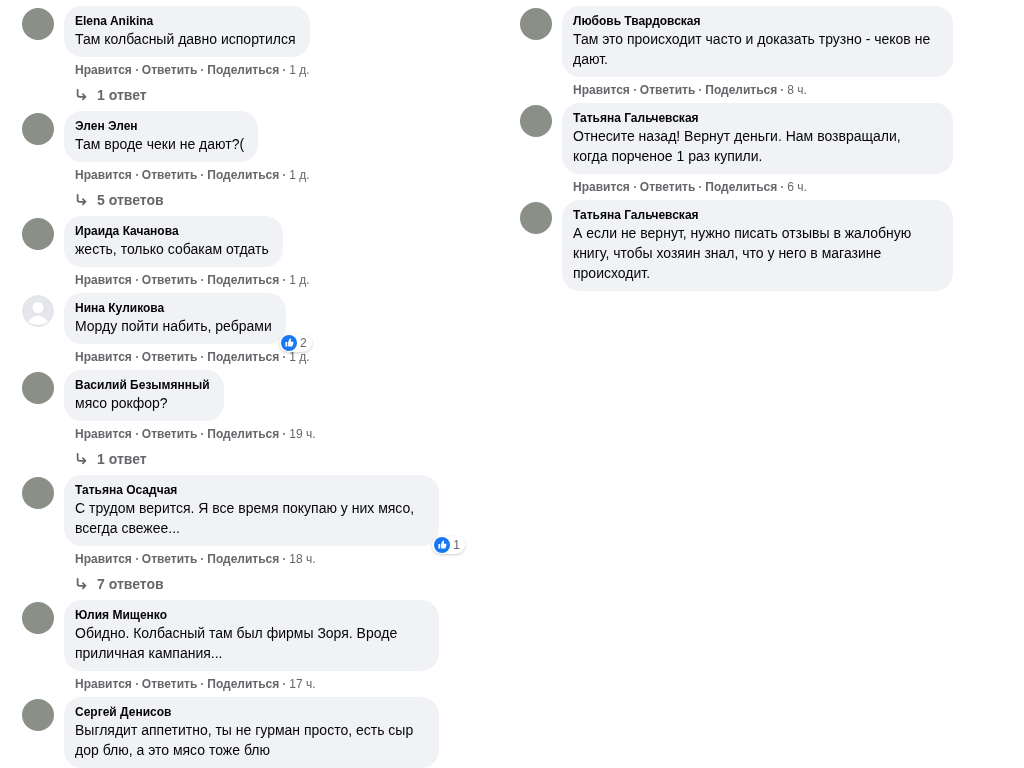  Describe the element at coordinates (250, 490) in the screenshot. I see `author-name: Татьяна Осадчая` at that location.